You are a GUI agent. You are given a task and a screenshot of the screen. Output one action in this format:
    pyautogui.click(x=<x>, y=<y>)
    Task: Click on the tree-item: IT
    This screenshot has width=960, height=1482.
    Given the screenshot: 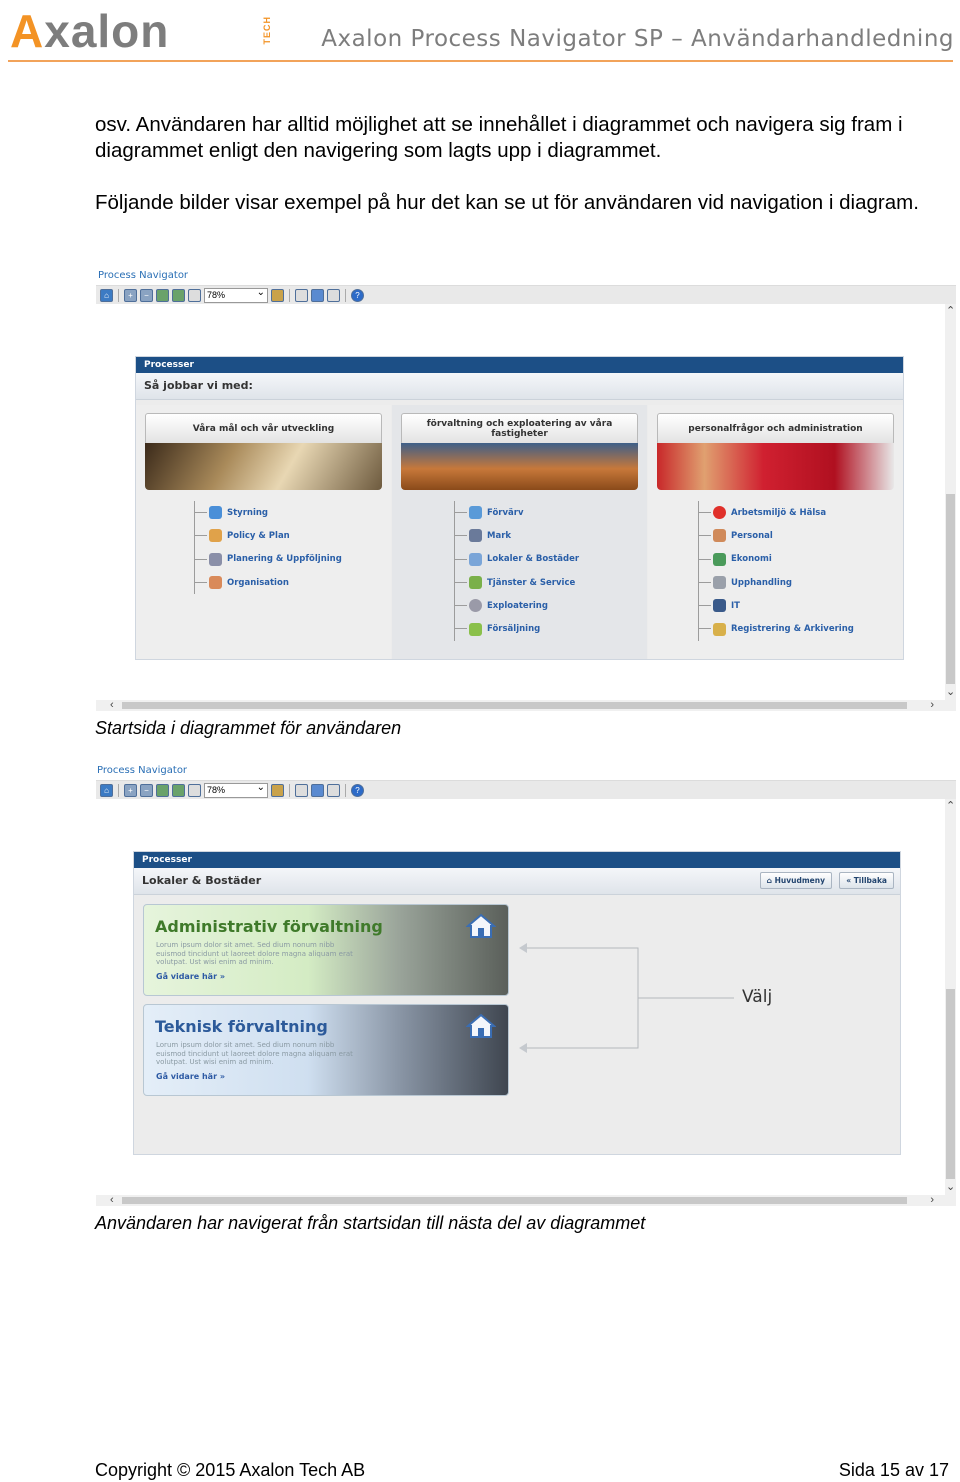 What is the action you would take?
    pyautogui.click(x=776, y=605)
    